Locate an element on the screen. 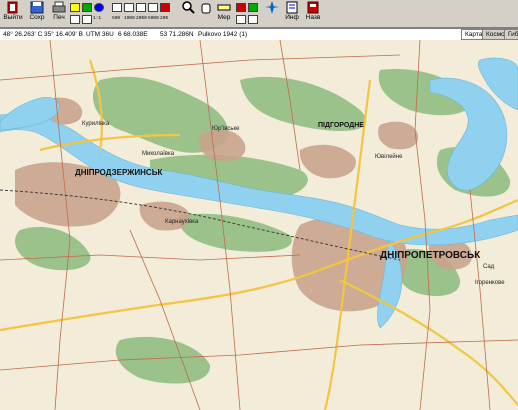 This screenshot has height=410, width=518. town-label-yuvileine: Ювілейне is located at coordinates (389, 156).